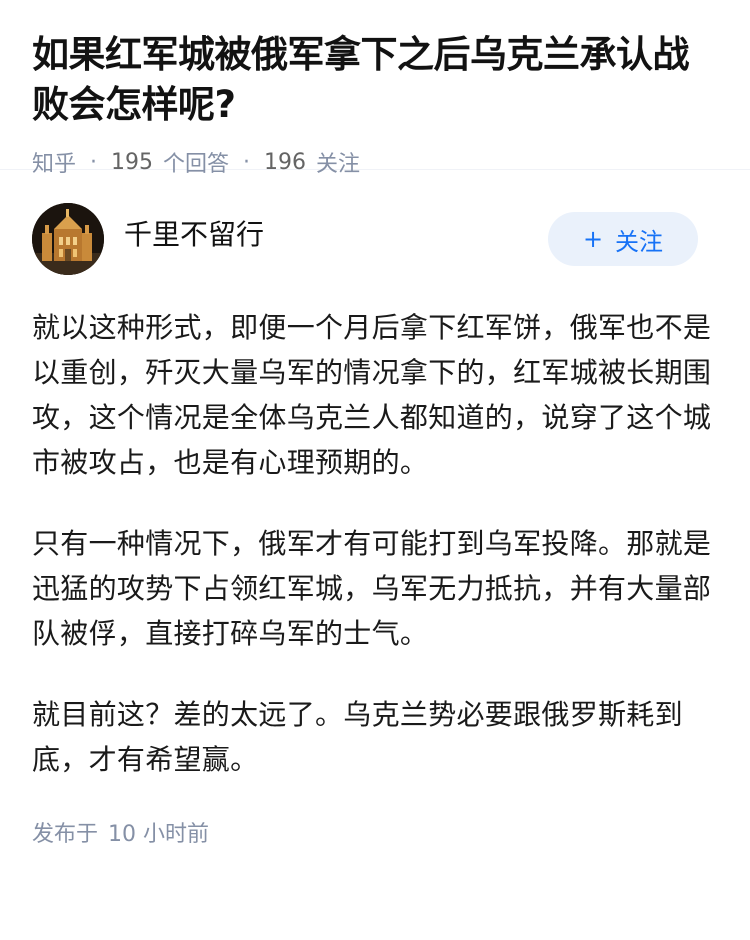 The image size is (750, 940). What do you see at coordinates (375, 239) in the screenshot?
I see `author-row: 千里不留行 + 关注` at bounding box center [375, 239].